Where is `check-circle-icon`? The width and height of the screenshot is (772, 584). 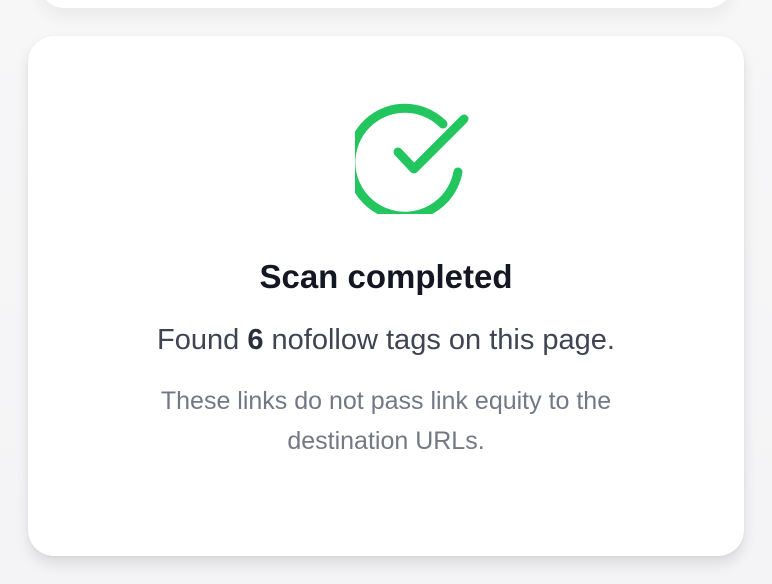
check-circle-icon is located at coordinates (415, 154).